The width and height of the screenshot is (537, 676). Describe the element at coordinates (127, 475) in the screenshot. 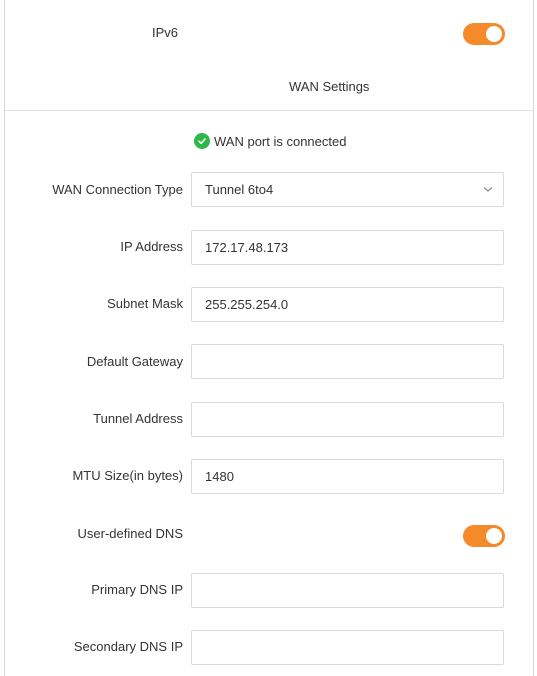

I see `mtu-label: MTU Size(in bytes)` at that location.